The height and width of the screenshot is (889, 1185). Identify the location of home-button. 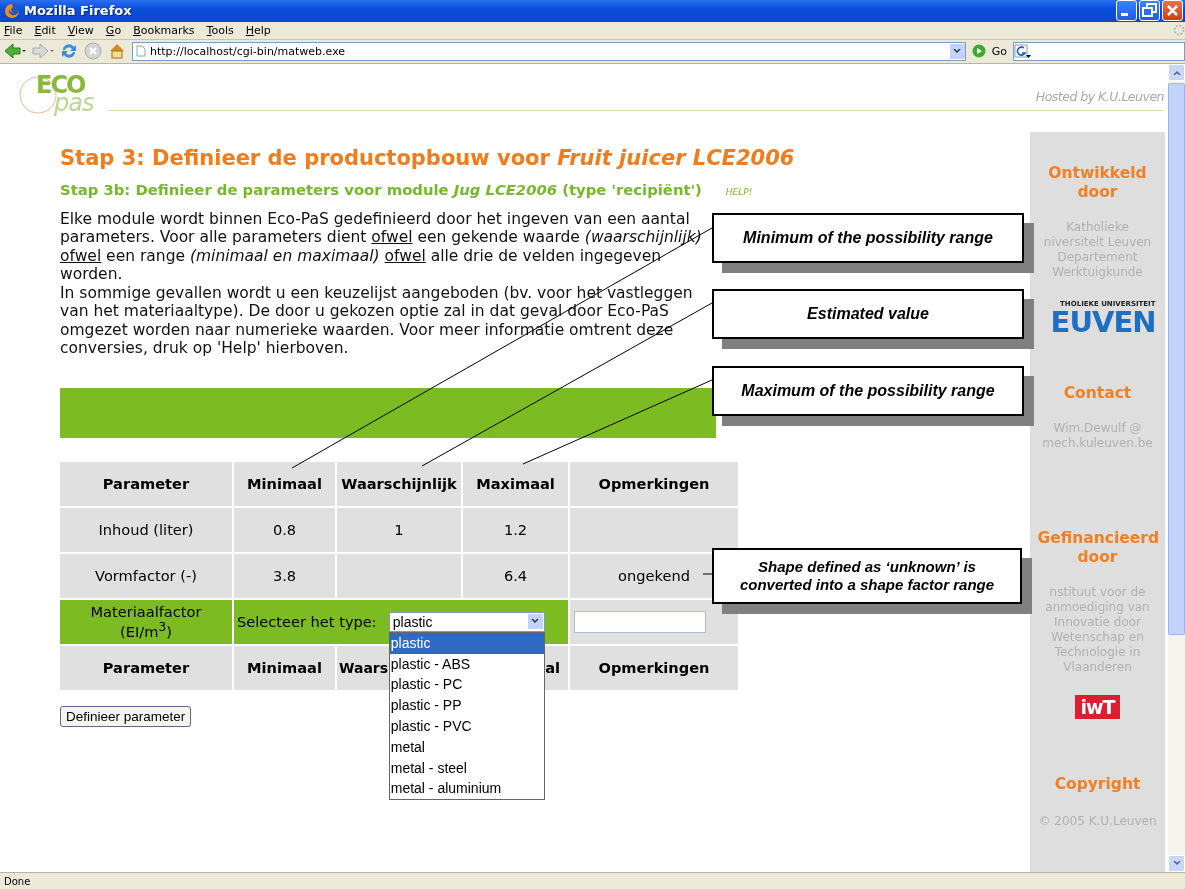
(117, 51).